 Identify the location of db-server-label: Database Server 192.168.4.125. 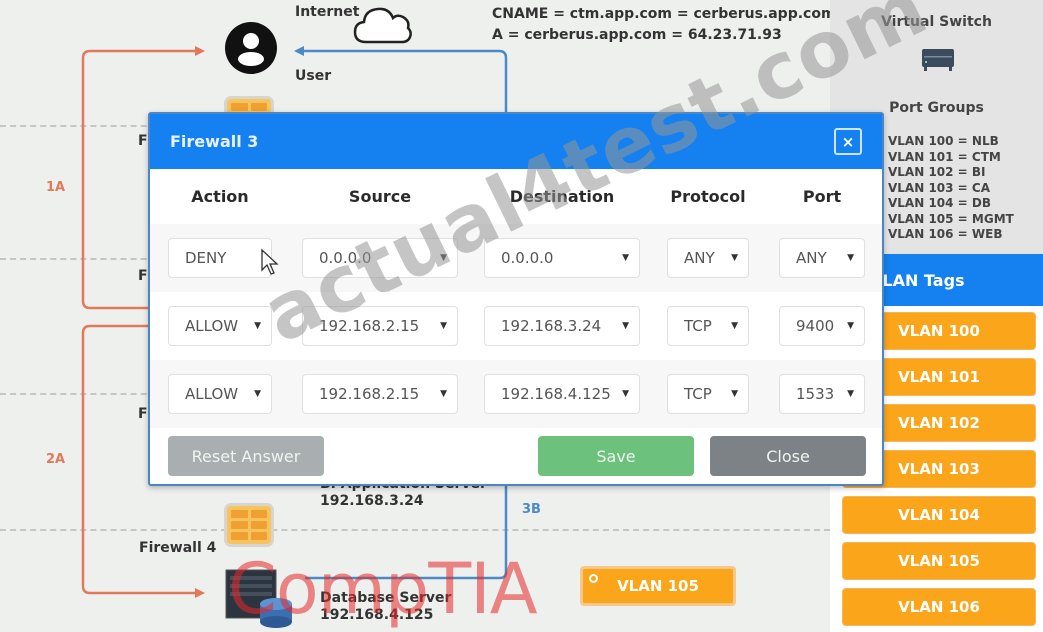
(385, 607).